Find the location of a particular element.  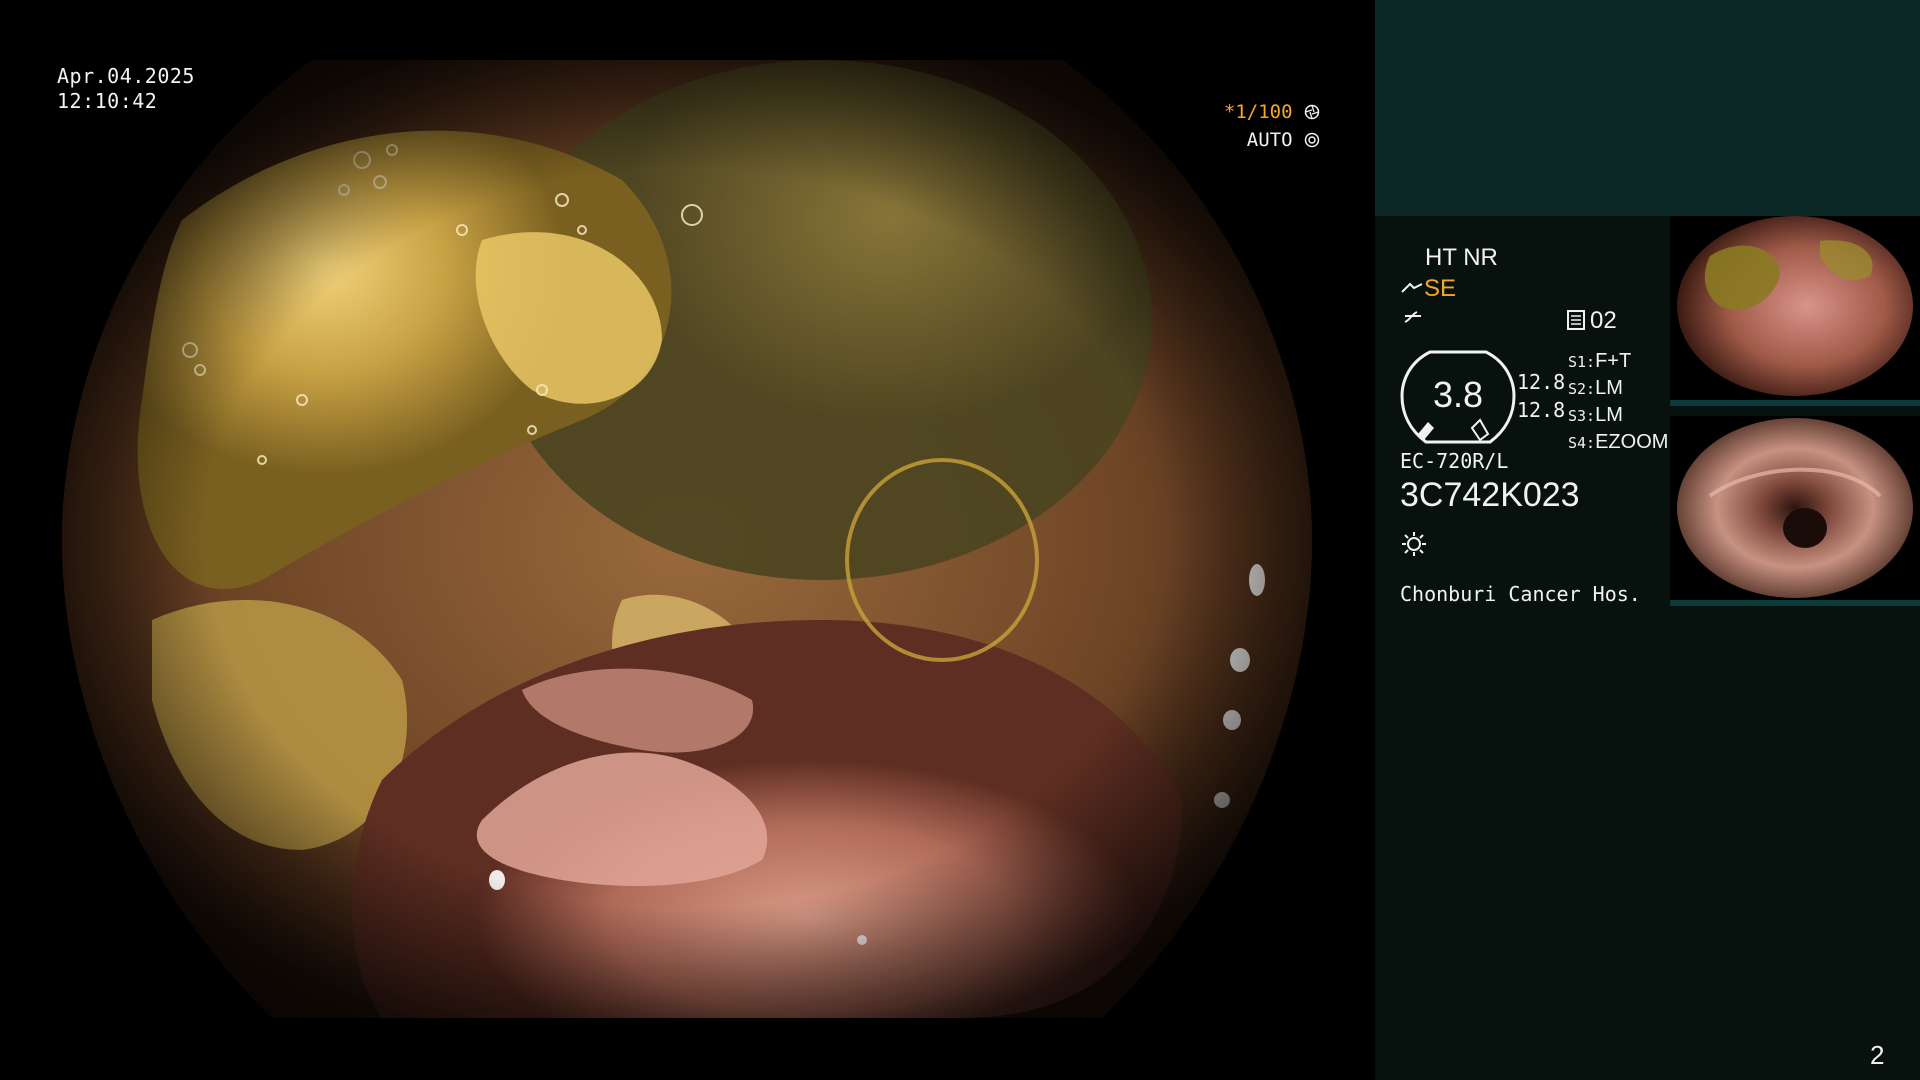

record-count: 02 is located at coordinates (1603, 320).